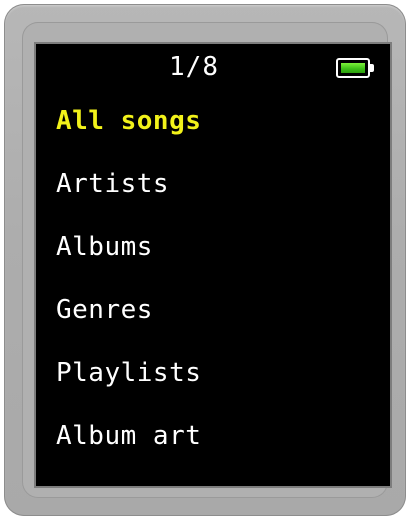 The width and height of the screenshot is (410, 520). Describe the element at coordinates (128, 261) in the screenshot. I see `menu-item-albums: Albums` at that location.